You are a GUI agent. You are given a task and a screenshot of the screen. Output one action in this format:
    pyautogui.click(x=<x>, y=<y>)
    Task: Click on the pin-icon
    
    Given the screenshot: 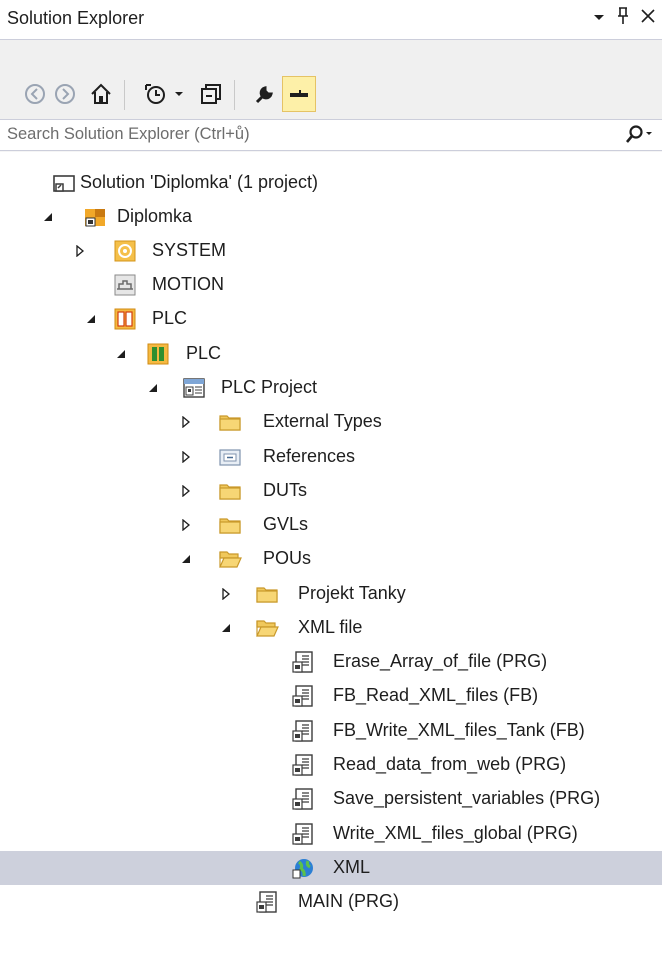 What is the action you would take?
    pyautogui.click(x=623, y=19)
    